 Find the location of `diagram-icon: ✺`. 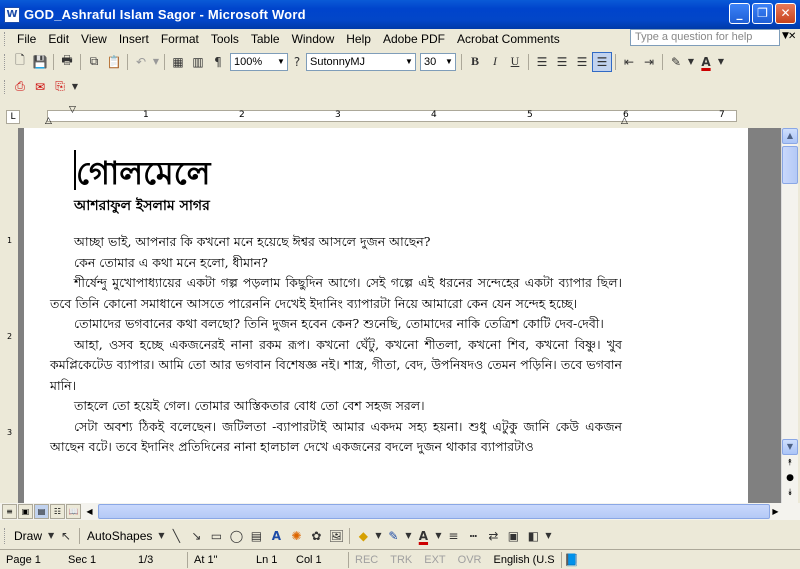

diagram-icon: ✺ is located at coordinates (296, 536).